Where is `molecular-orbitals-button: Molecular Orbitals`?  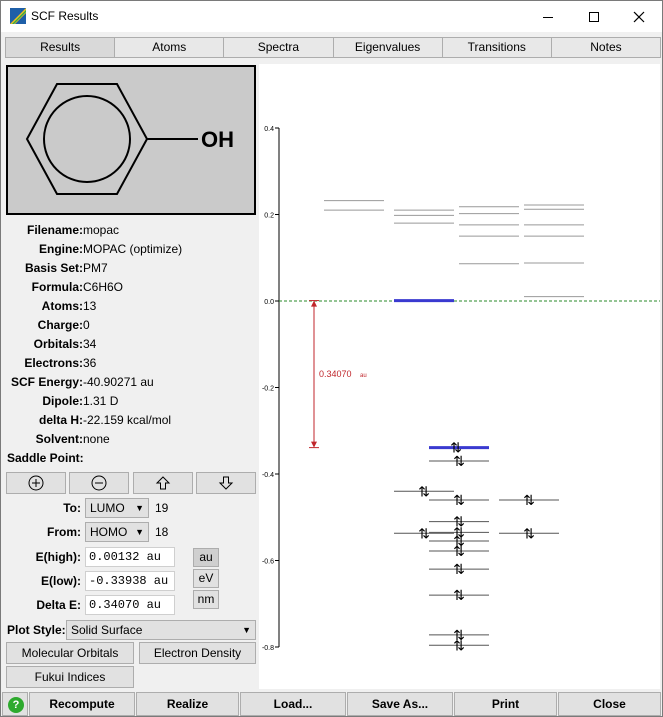
molecular-orbitals-button: Molecular Orbitals is located at coordinates (70, 653).